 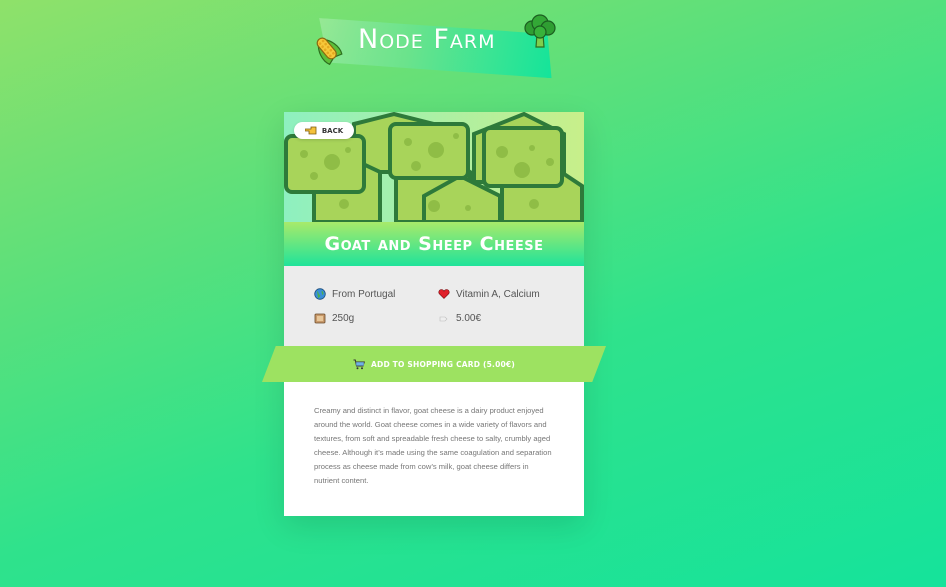 What do you see at coordinates (434, 167) in the screenshot?
I see `product-image: BACK` at bounding box center [434, 167].